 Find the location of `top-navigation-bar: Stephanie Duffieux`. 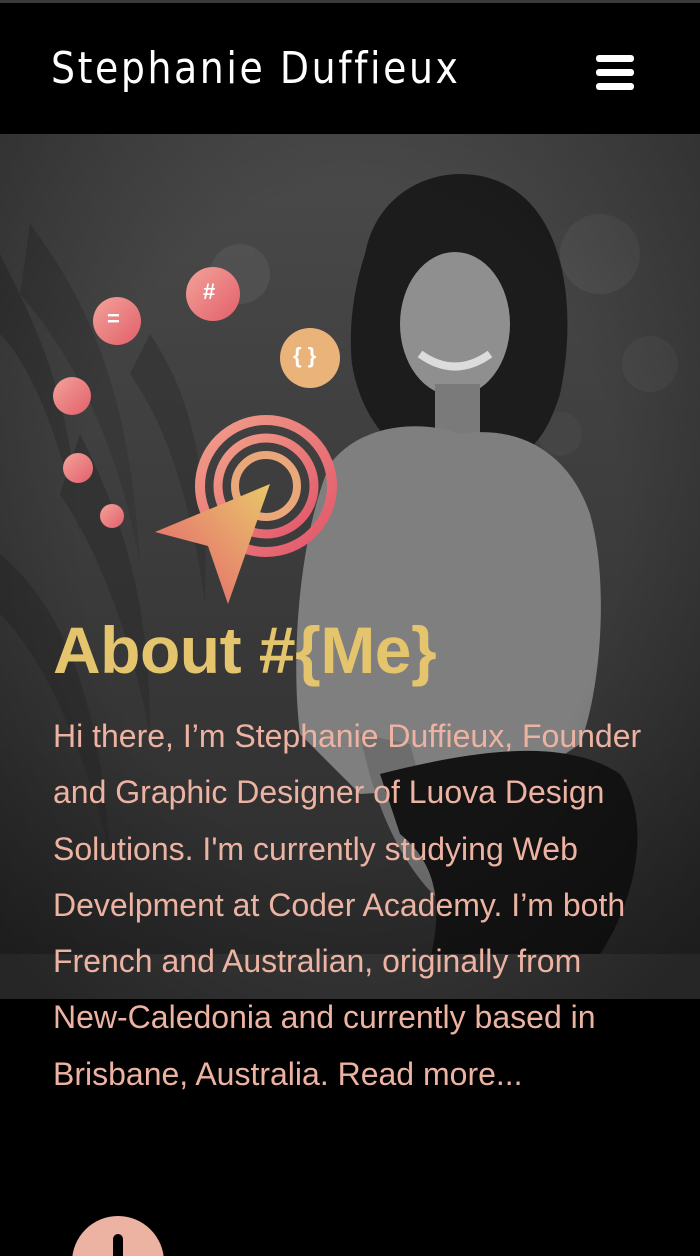

top-navigation-bar: Stephanie Duffieux is located at coordinates (350, 67).